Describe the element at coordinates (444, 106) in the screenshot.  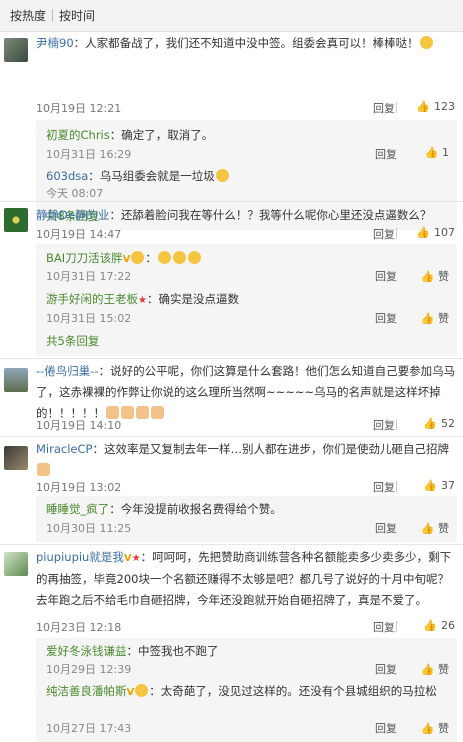
I see `like-count: 123` at that location.